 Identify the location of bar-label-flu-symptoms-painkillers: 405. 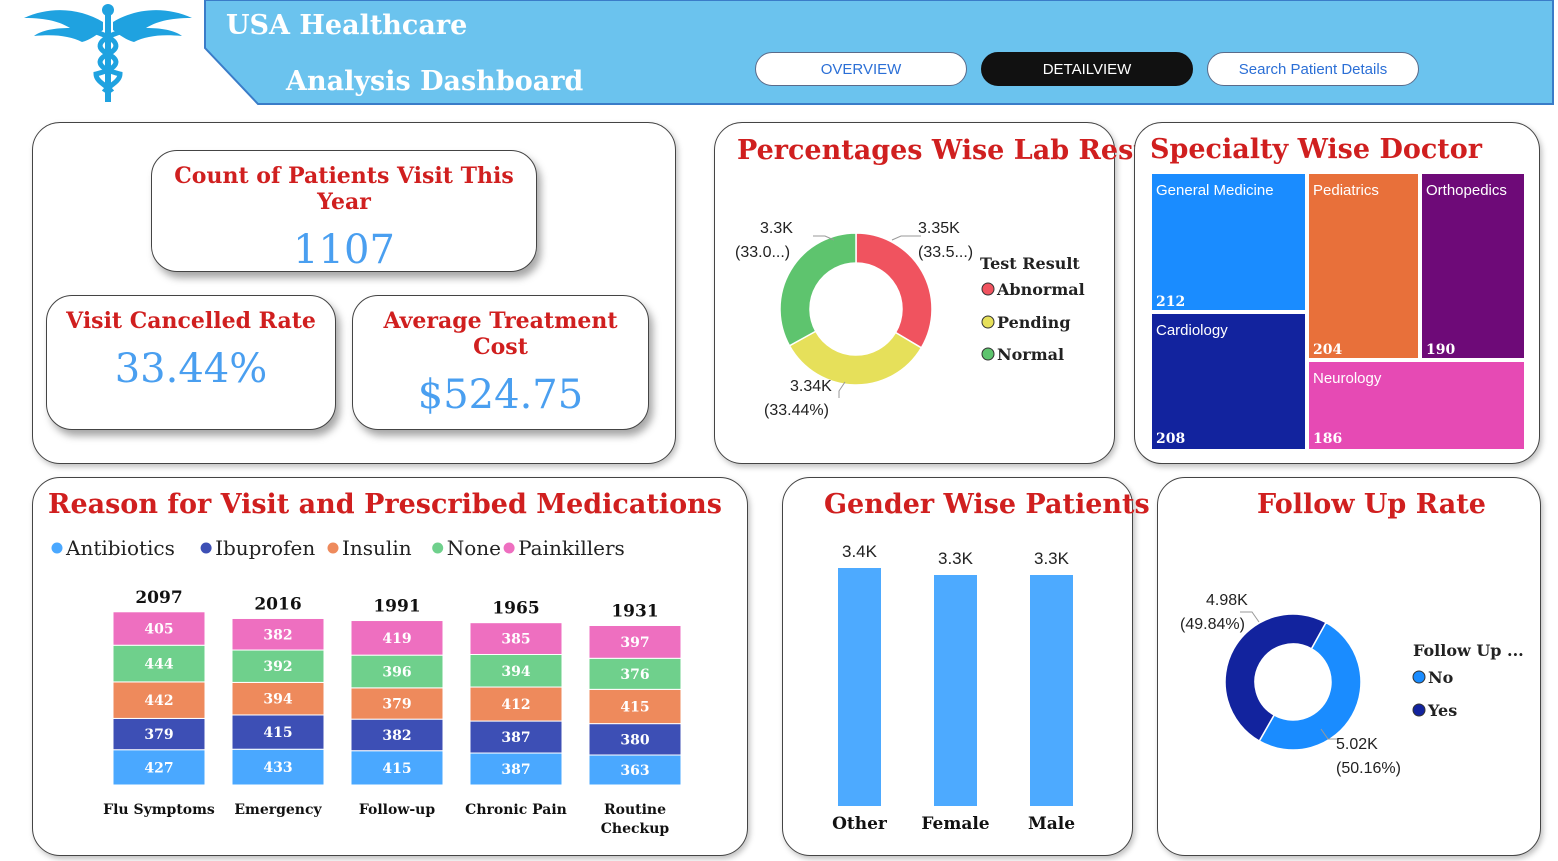
(158, 630).